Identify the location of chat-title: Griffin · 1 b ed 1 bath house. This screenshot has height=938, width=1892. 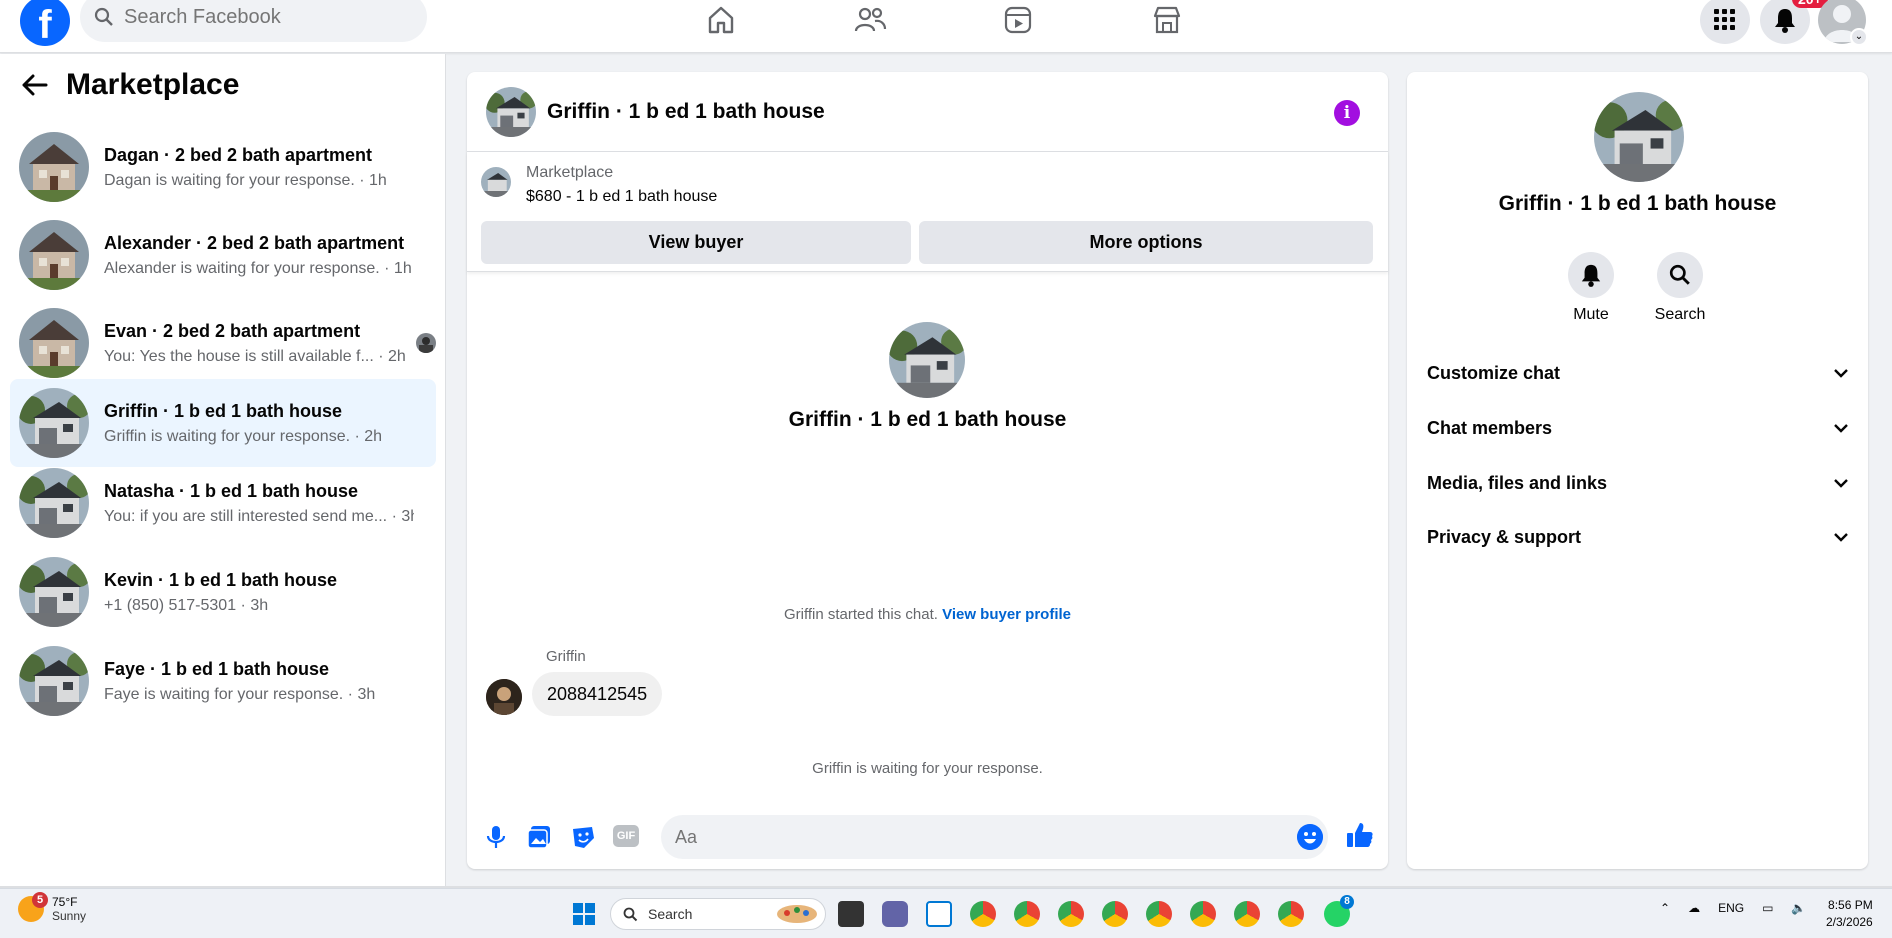
(686, 112).